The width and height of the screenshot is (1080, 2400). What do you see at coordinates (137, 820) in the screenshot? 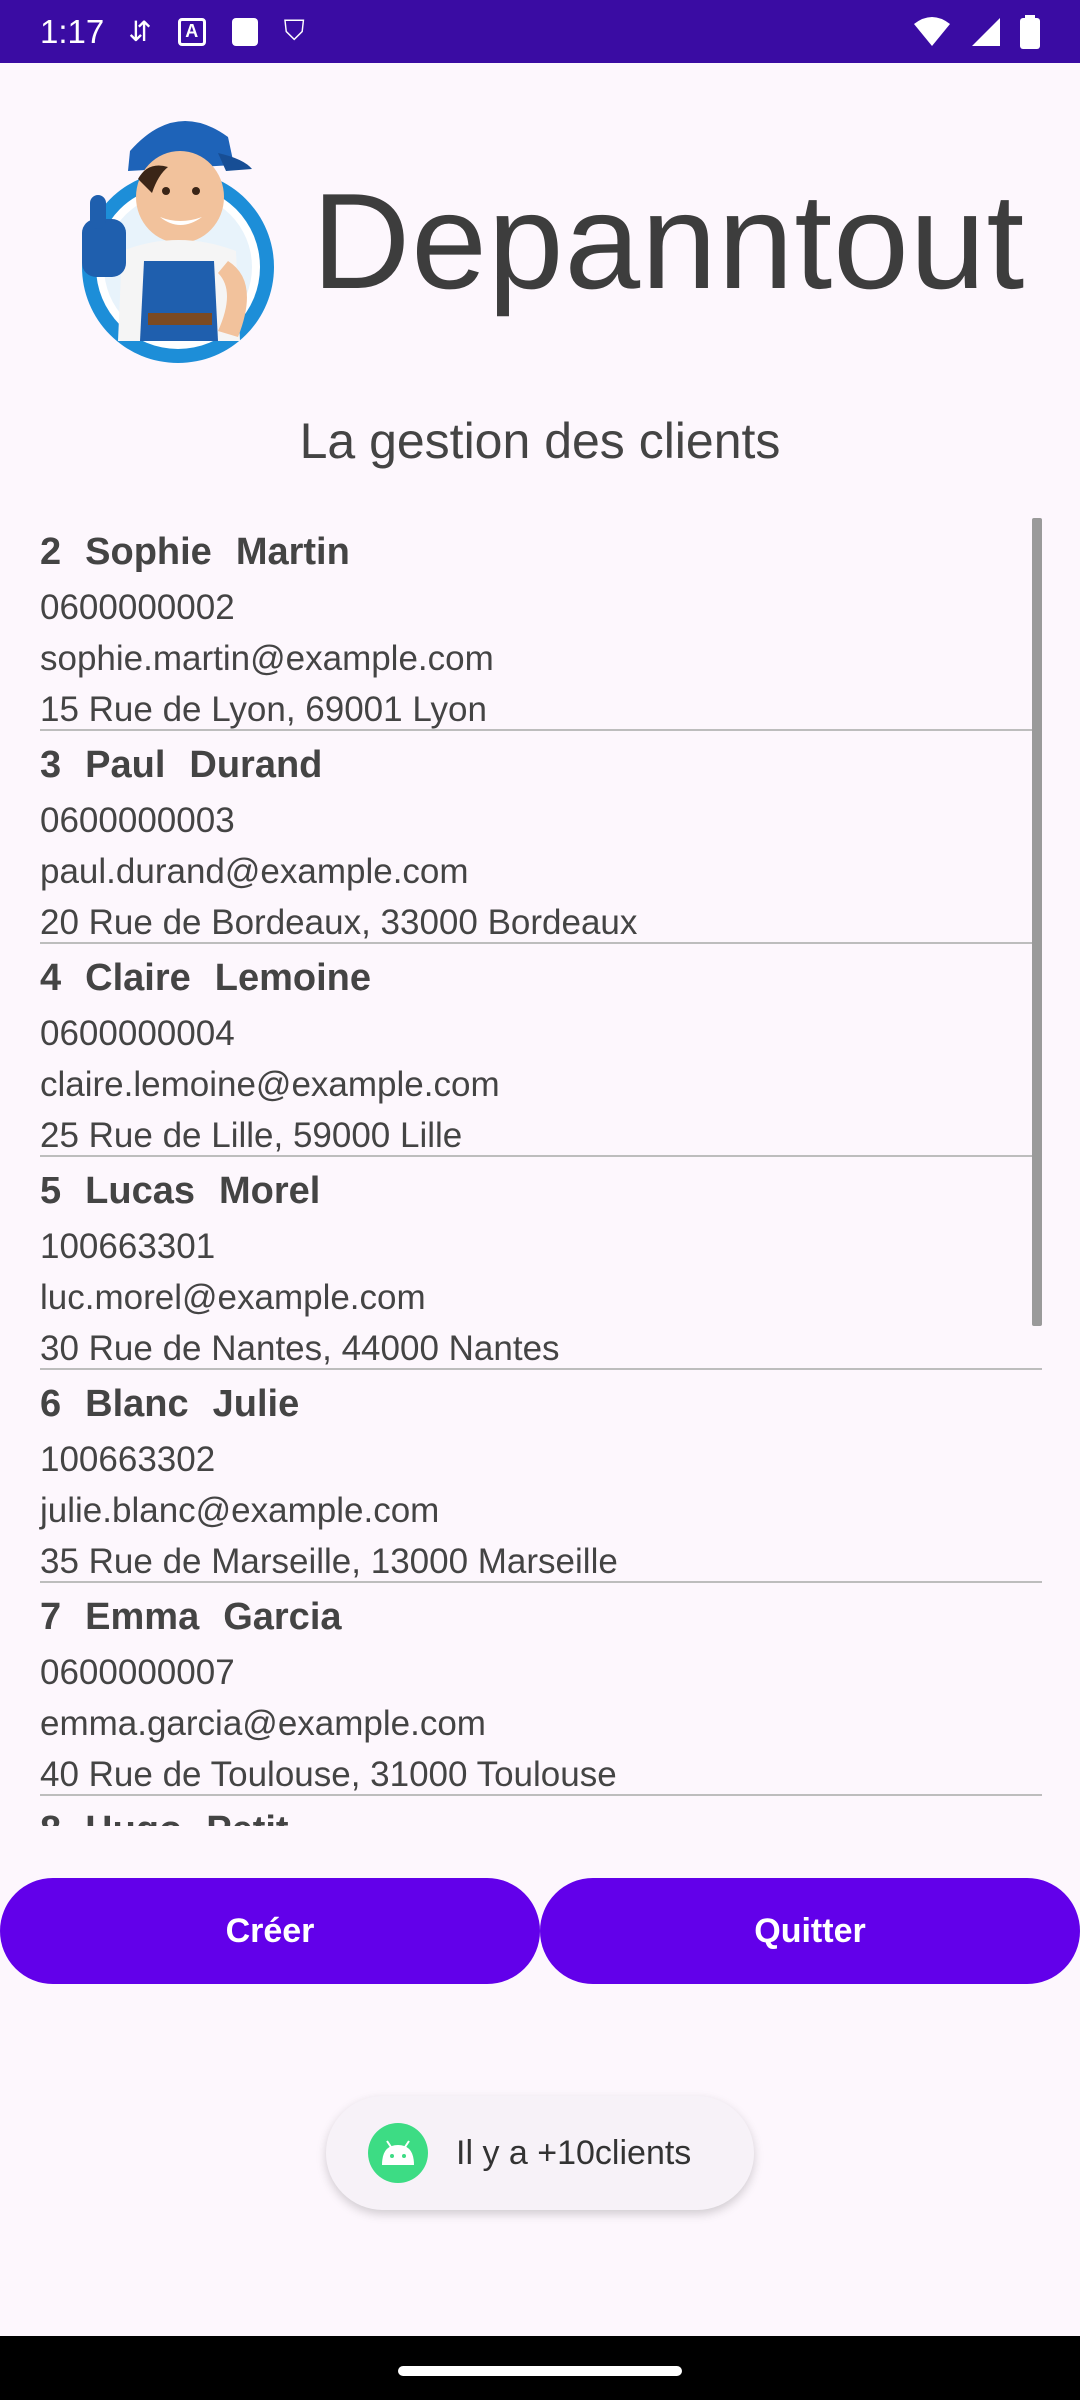
I see `client-phone: 0600000003` at bounding box center [137, 820].